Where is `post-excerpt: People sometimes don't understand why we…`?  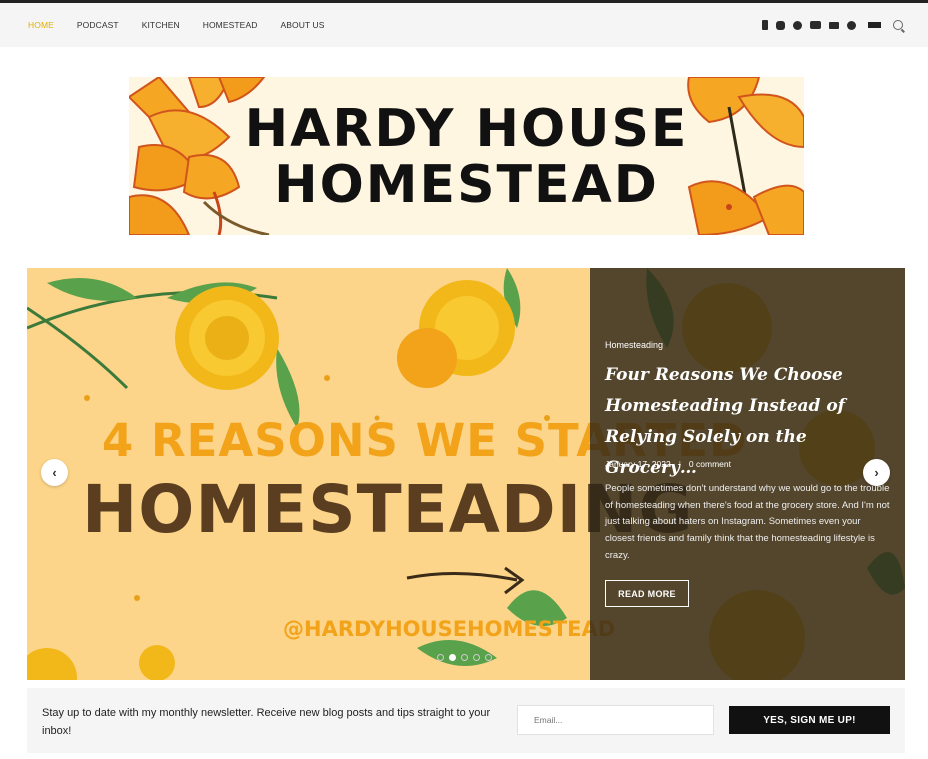
post-excerpt: People sometimes don't understand why we… is located at coordinates (747, 522).